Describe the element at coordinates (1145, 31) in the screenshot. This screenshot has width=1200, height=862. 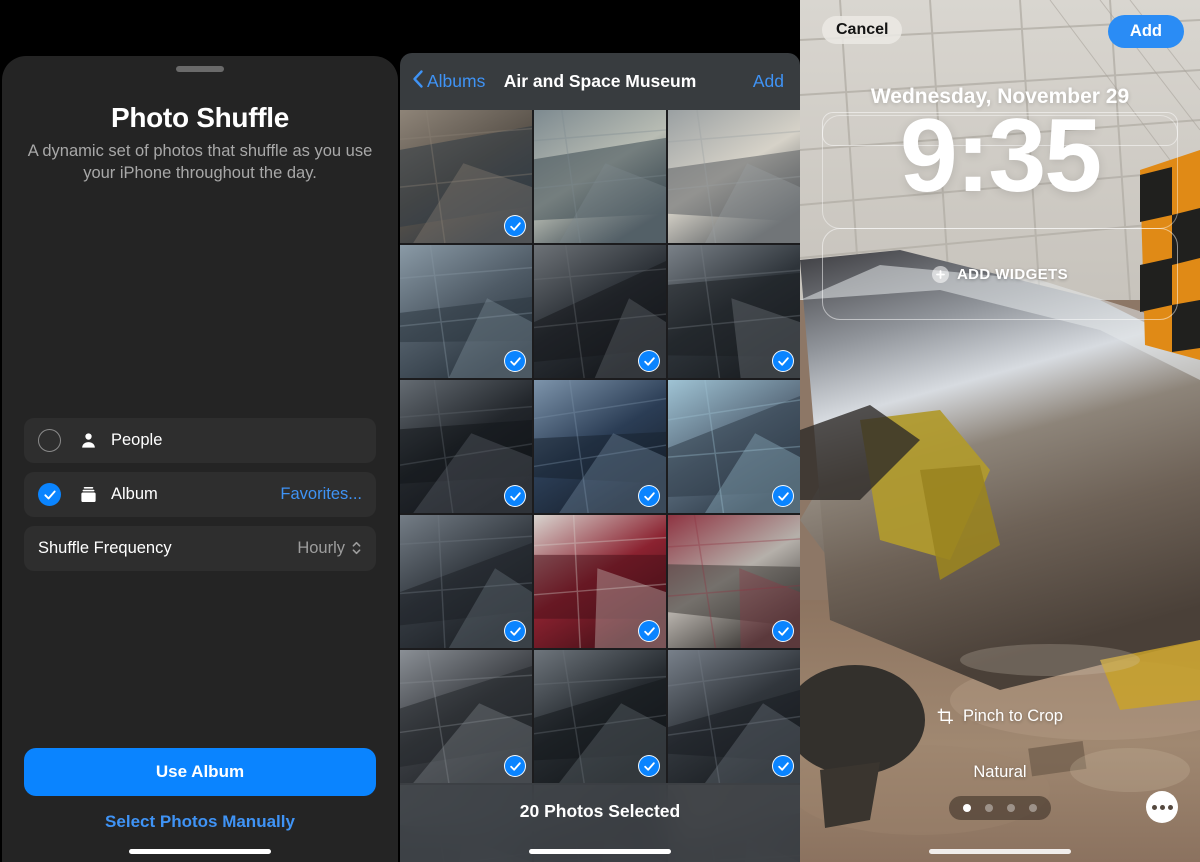
I see `add-wallpaper-button: Add` at that location.